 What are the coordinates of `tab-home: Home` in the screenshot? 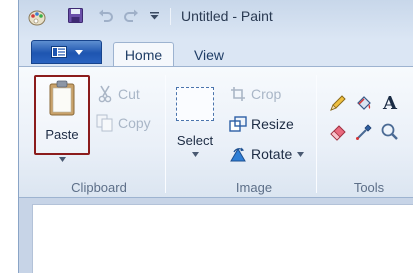 It's located at (143, 54).